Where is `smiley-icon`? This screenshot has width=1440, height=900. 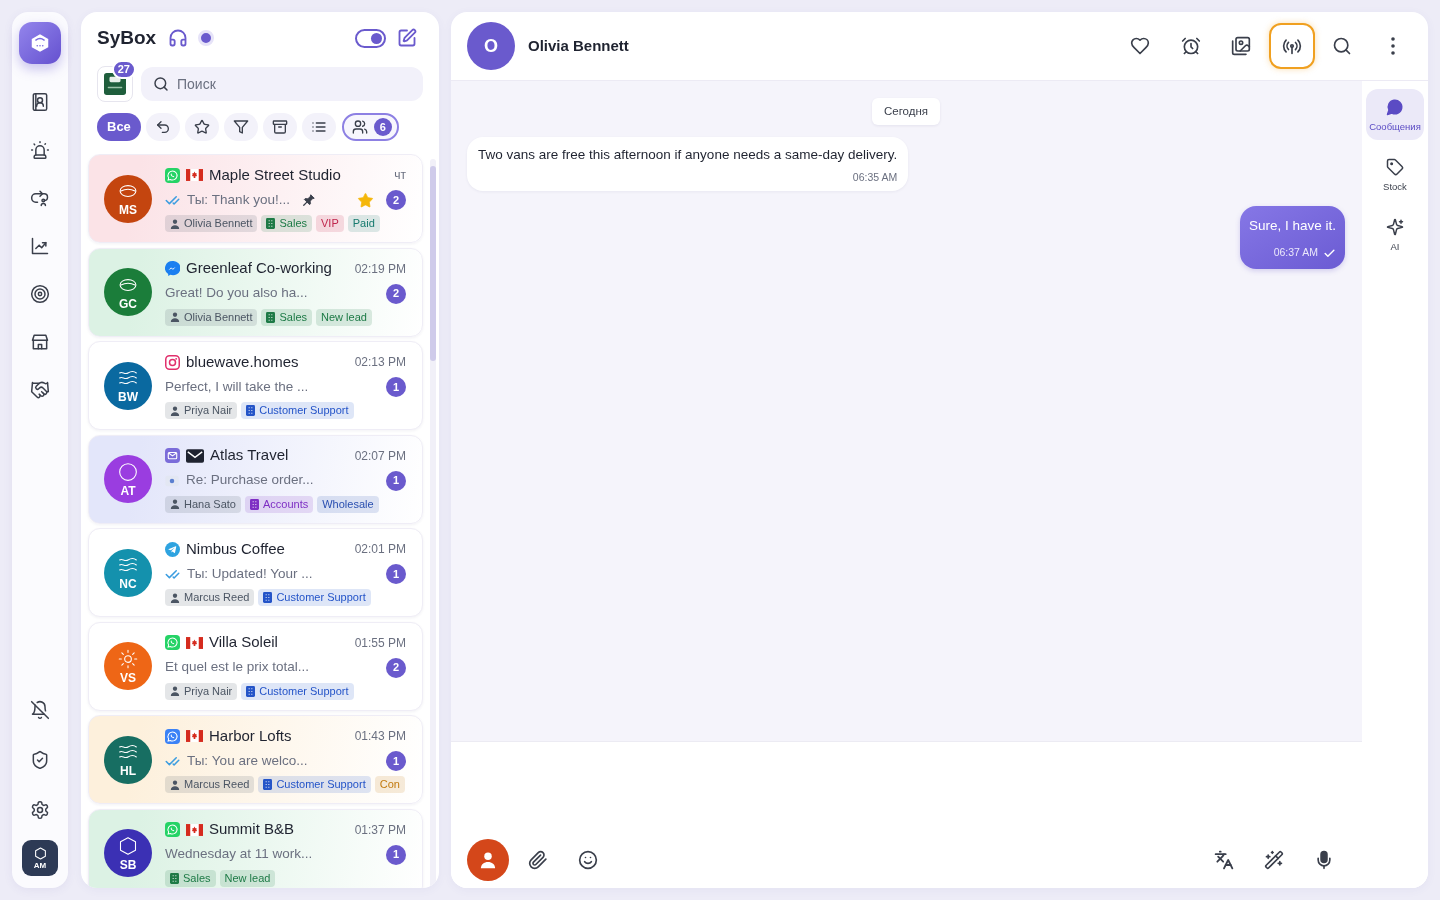
smiley-icon is located at coordinates (588, 860).